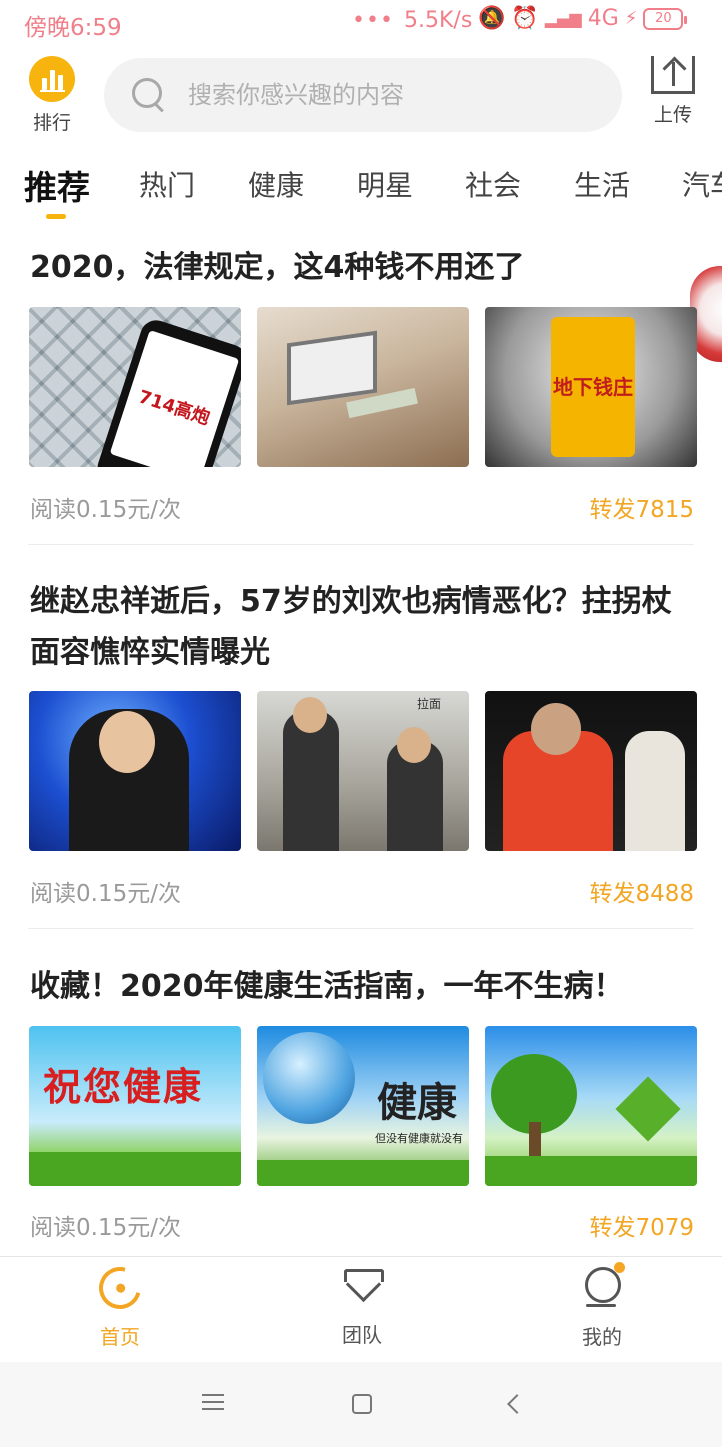  I want to click on search-icon, so click(149, 95).